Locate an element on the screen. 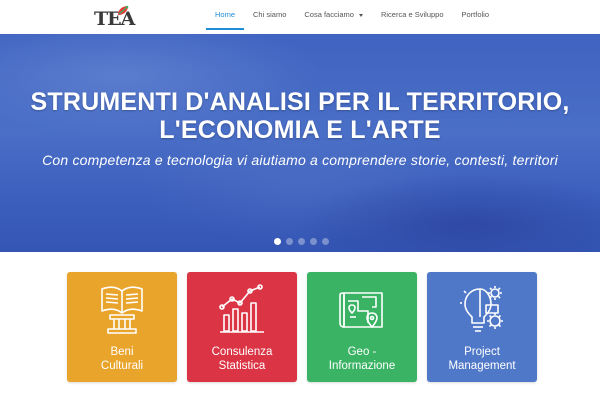  card-label: Beni Culturali is located at coordinates (122, 359).